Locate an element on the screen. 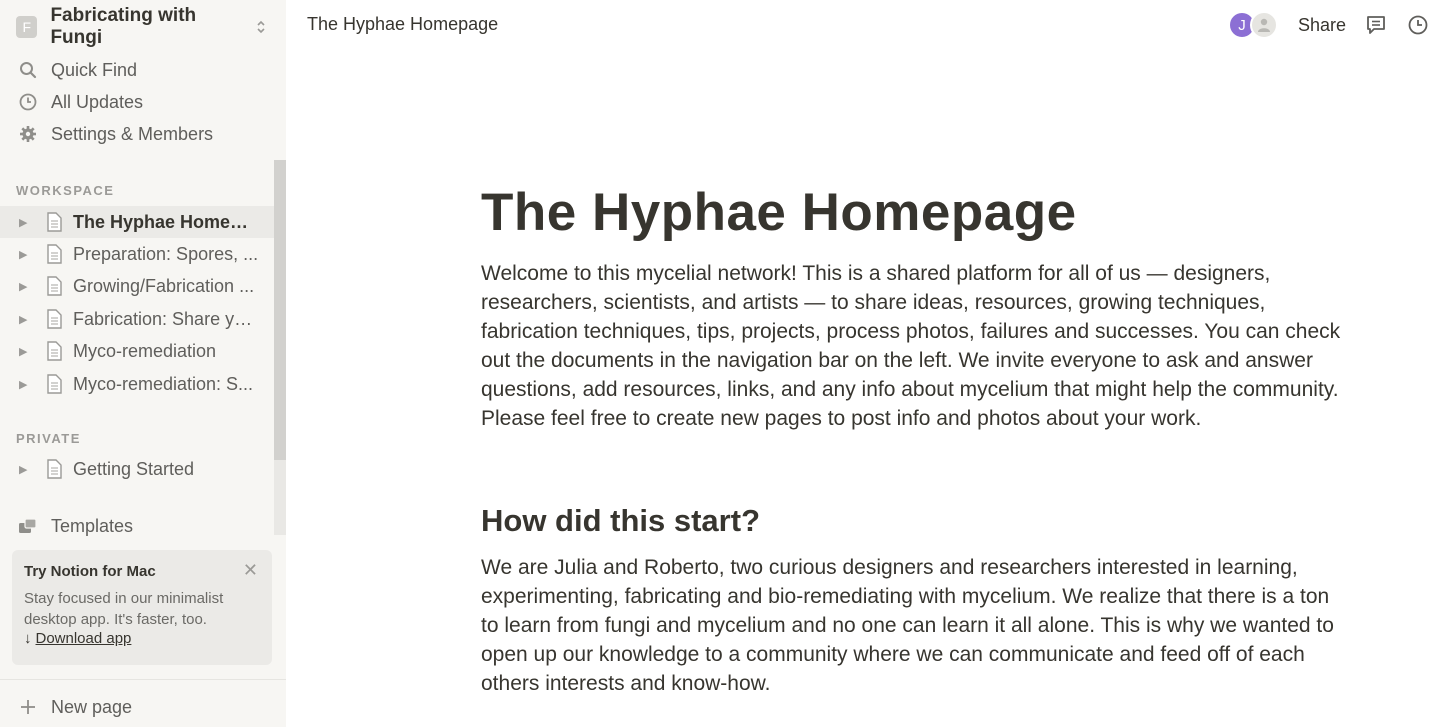 Image resolution: width=1454 pixels, height=727 pixels. sidebar-scrollbar is located at coordinates (280, 347).